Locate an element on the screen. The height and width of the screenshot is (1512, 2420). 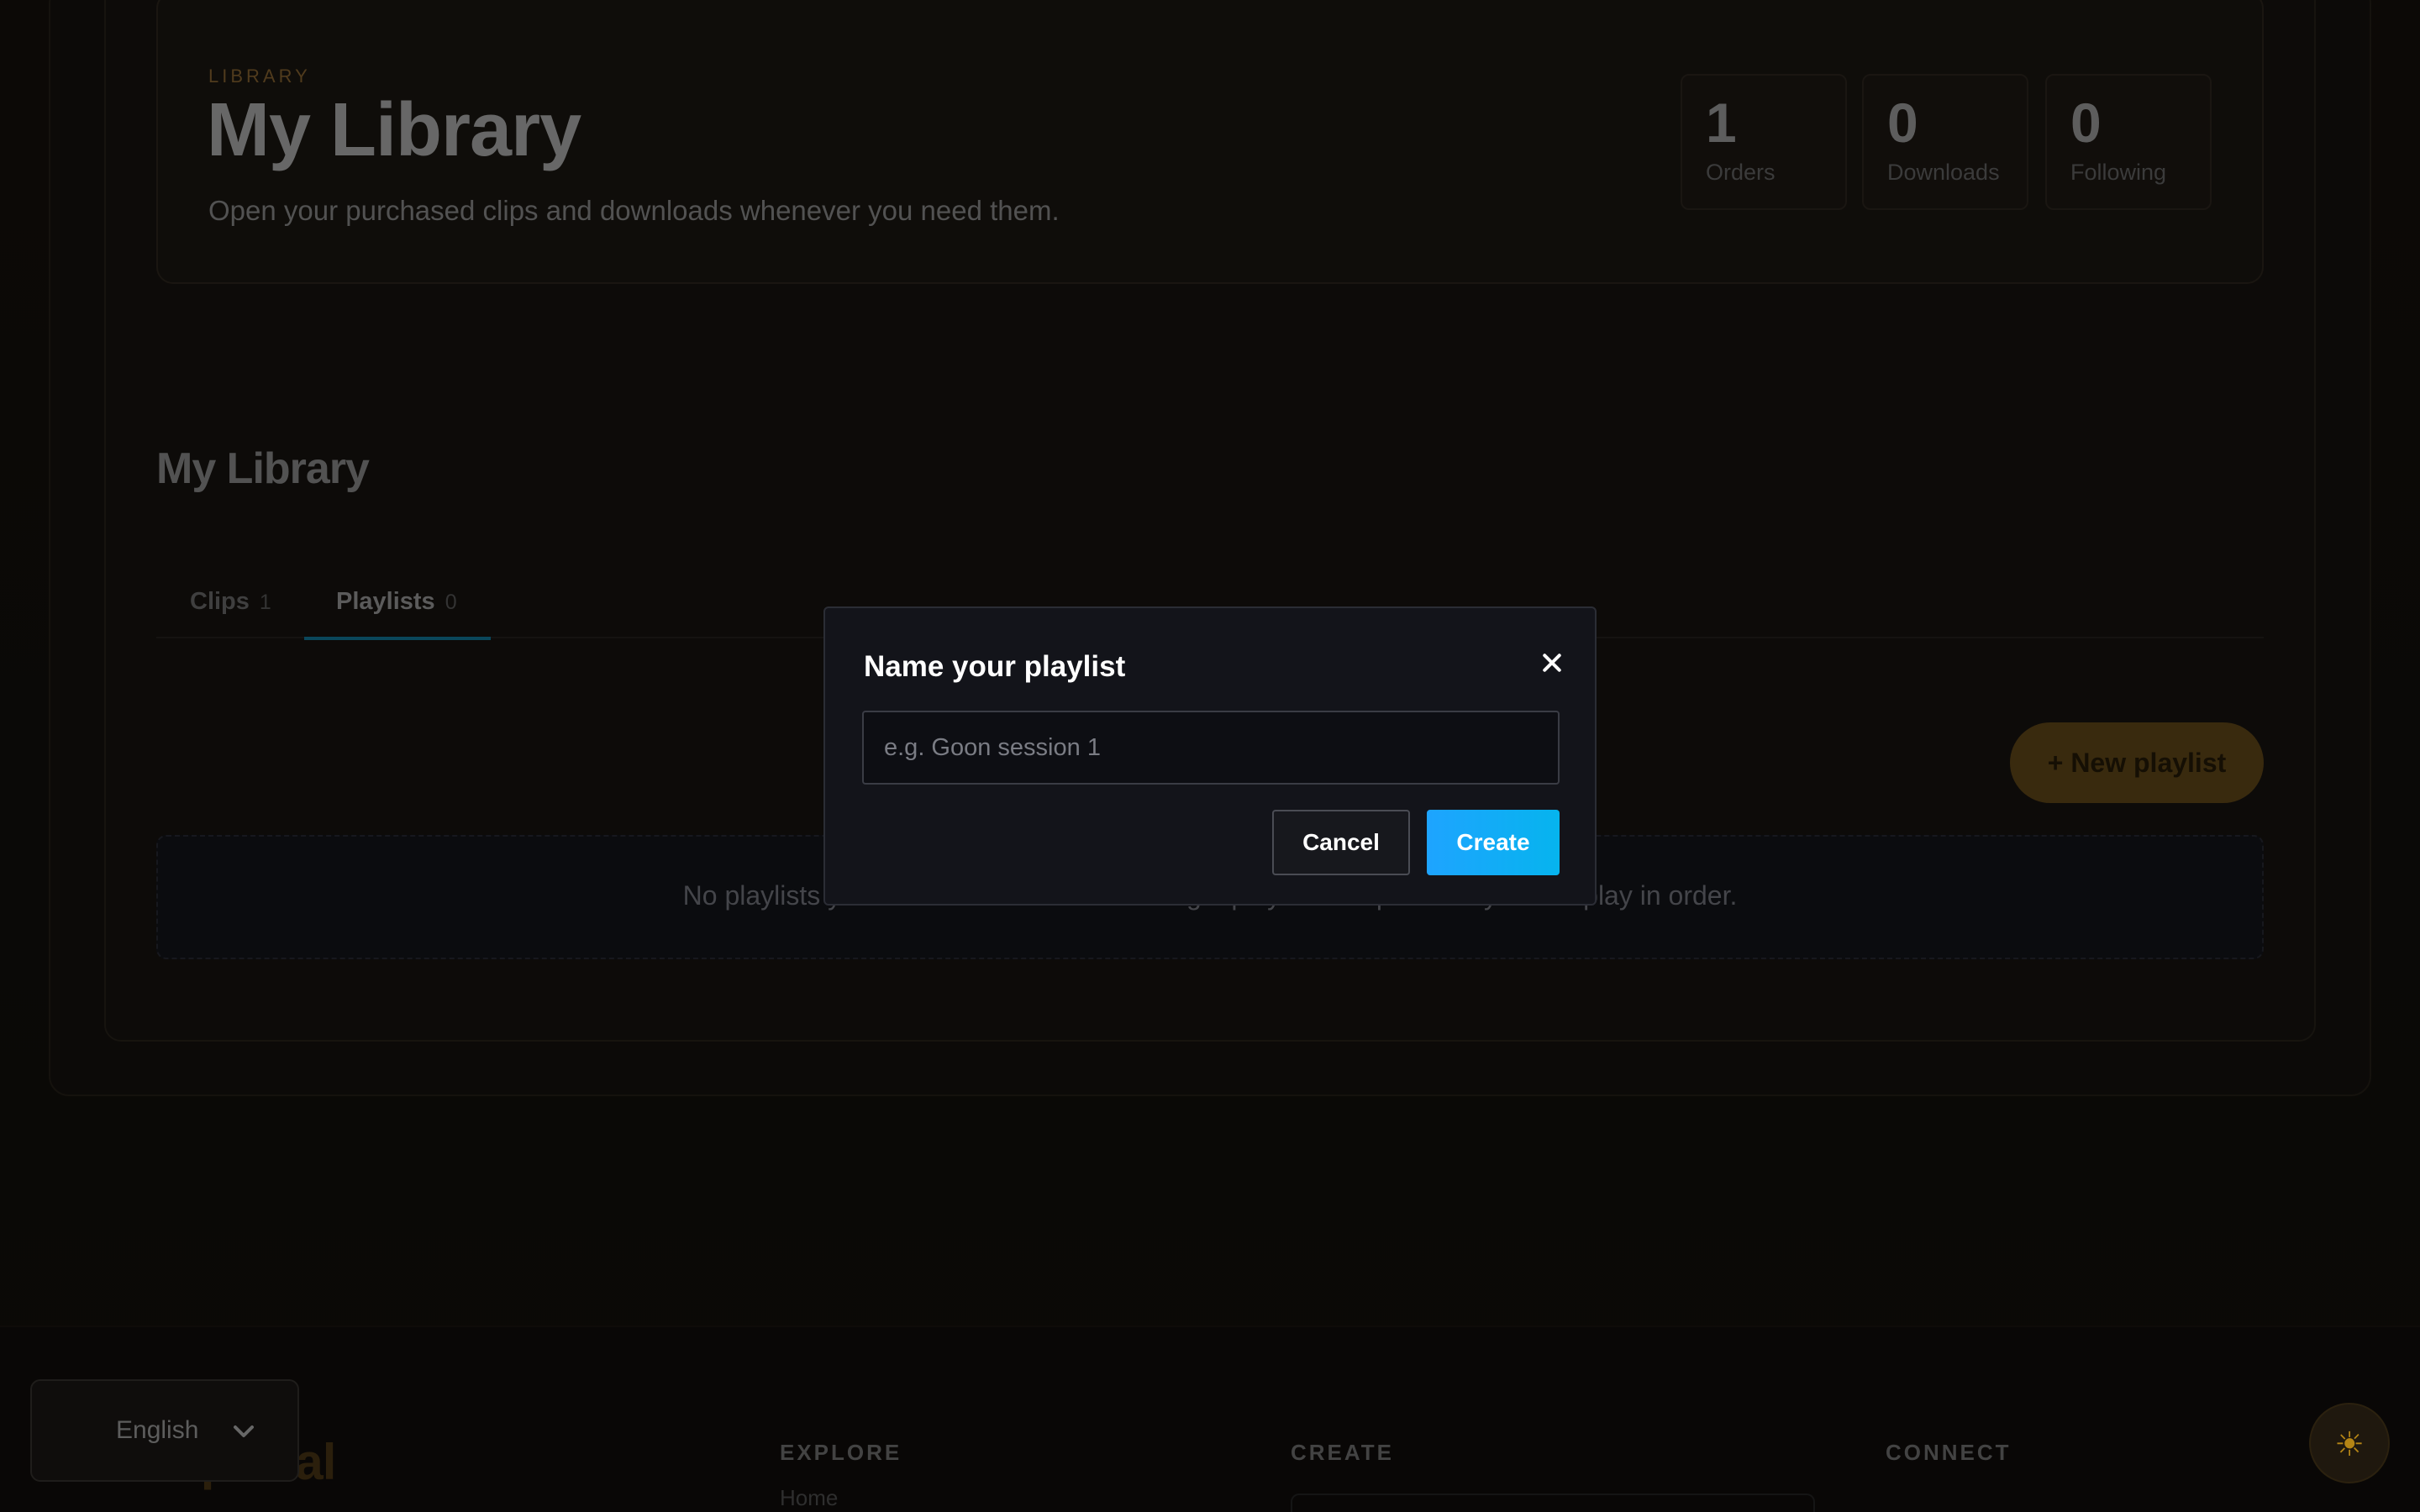
close-button is located at coordinates (1552, 662).